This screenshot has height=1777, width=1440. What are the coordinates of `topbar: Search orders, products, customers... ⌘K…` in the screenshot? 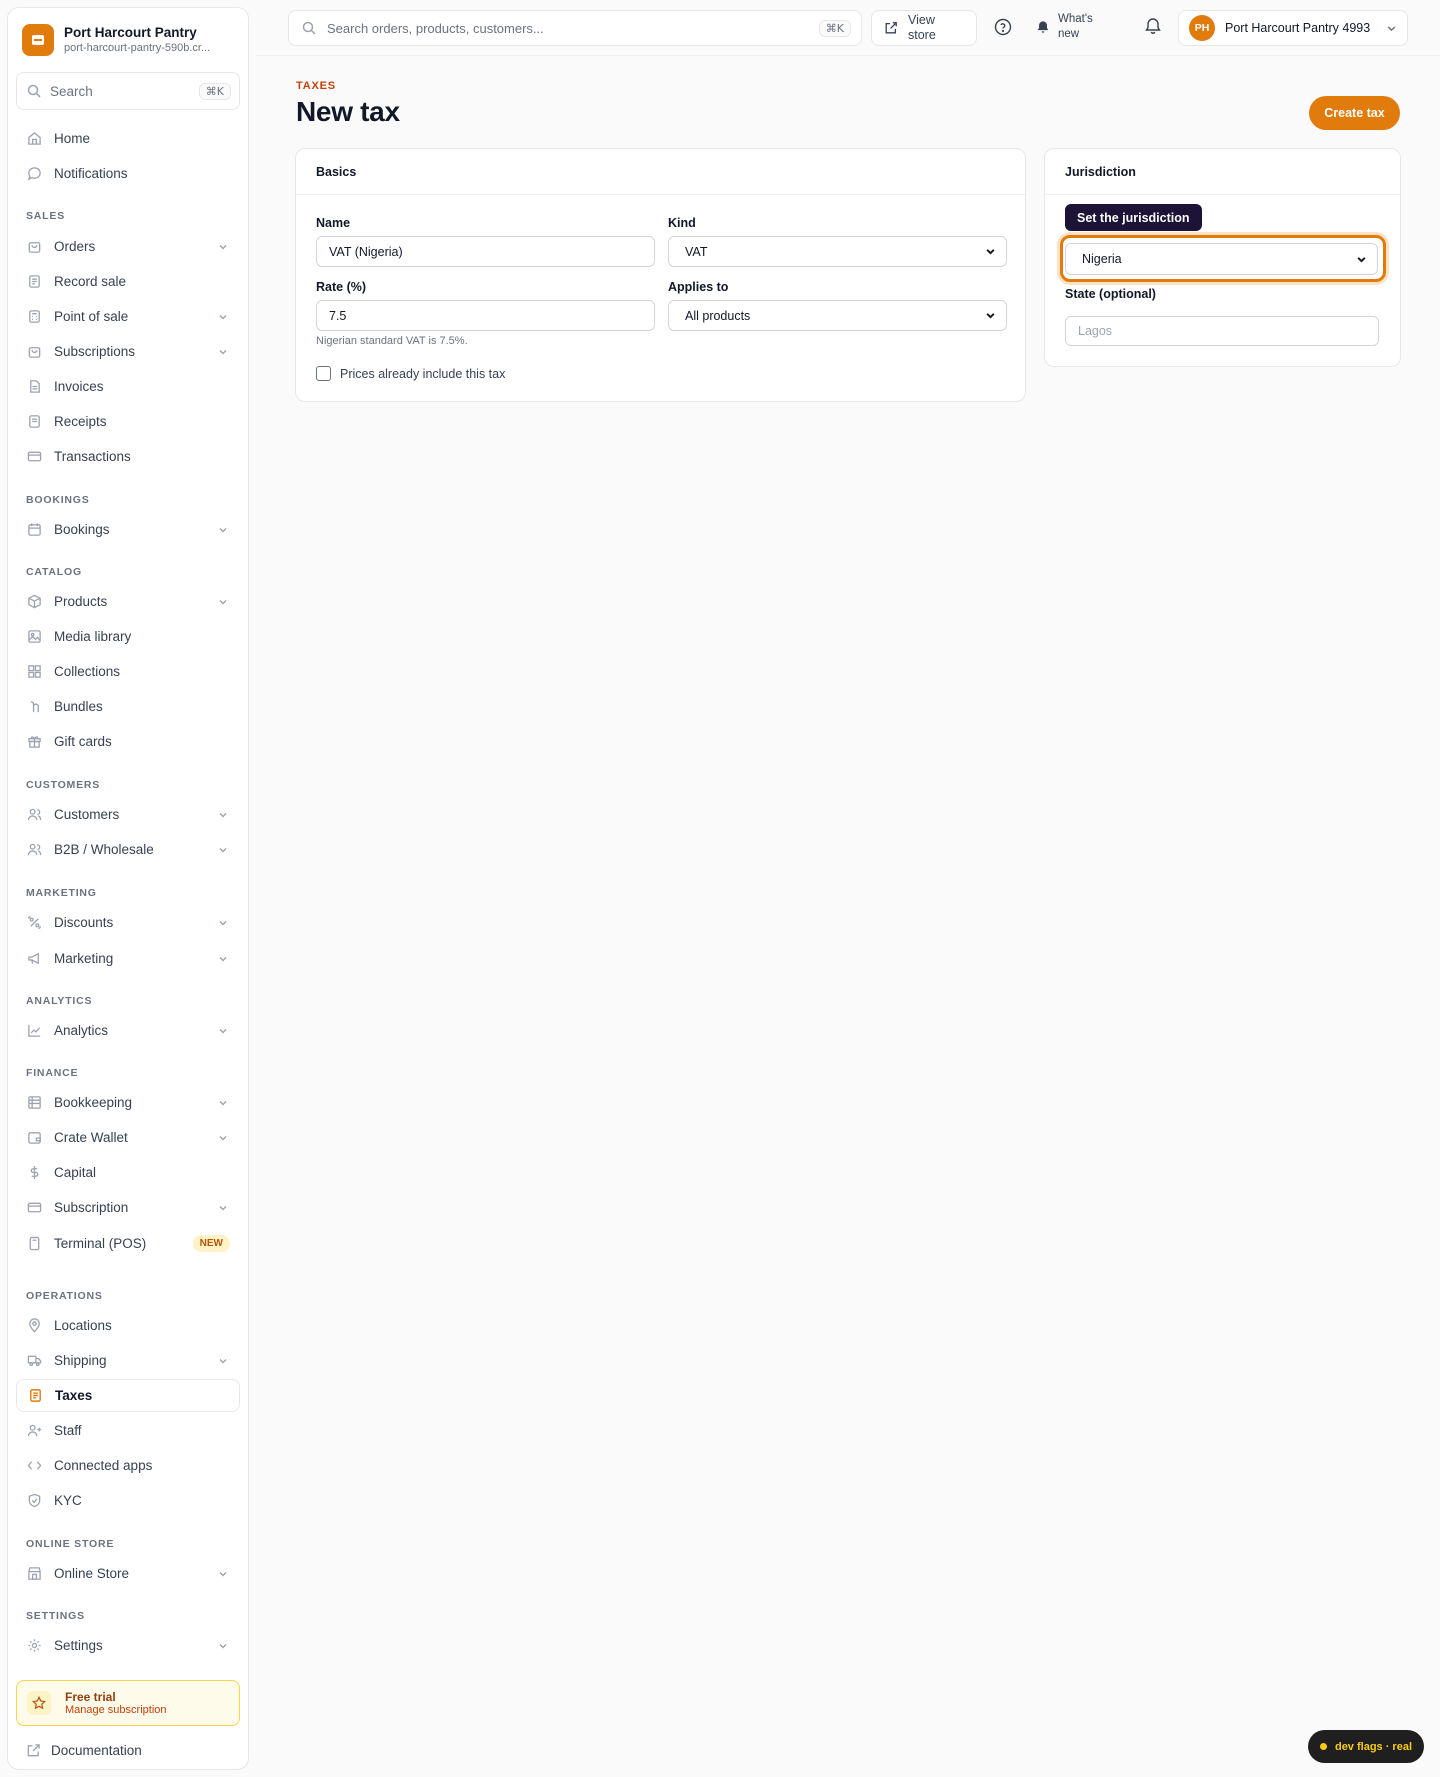 It's located at (848, 28).